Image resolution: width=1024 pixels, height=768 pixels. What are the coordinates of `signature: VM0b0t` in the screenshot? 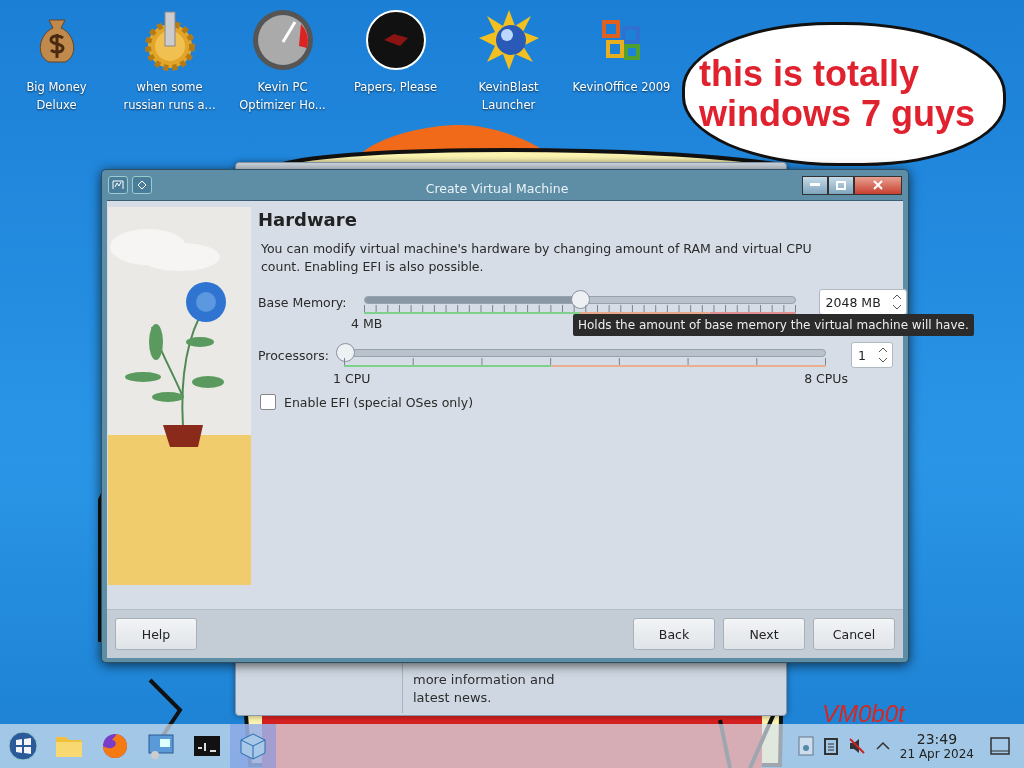 It's located at (863, 714).